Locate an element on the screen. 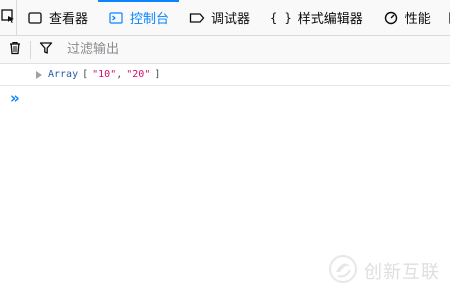 Image resolution: width=450 pixels, height=300 pixels. open-bracket: [ is located at coordinates (85, 74).